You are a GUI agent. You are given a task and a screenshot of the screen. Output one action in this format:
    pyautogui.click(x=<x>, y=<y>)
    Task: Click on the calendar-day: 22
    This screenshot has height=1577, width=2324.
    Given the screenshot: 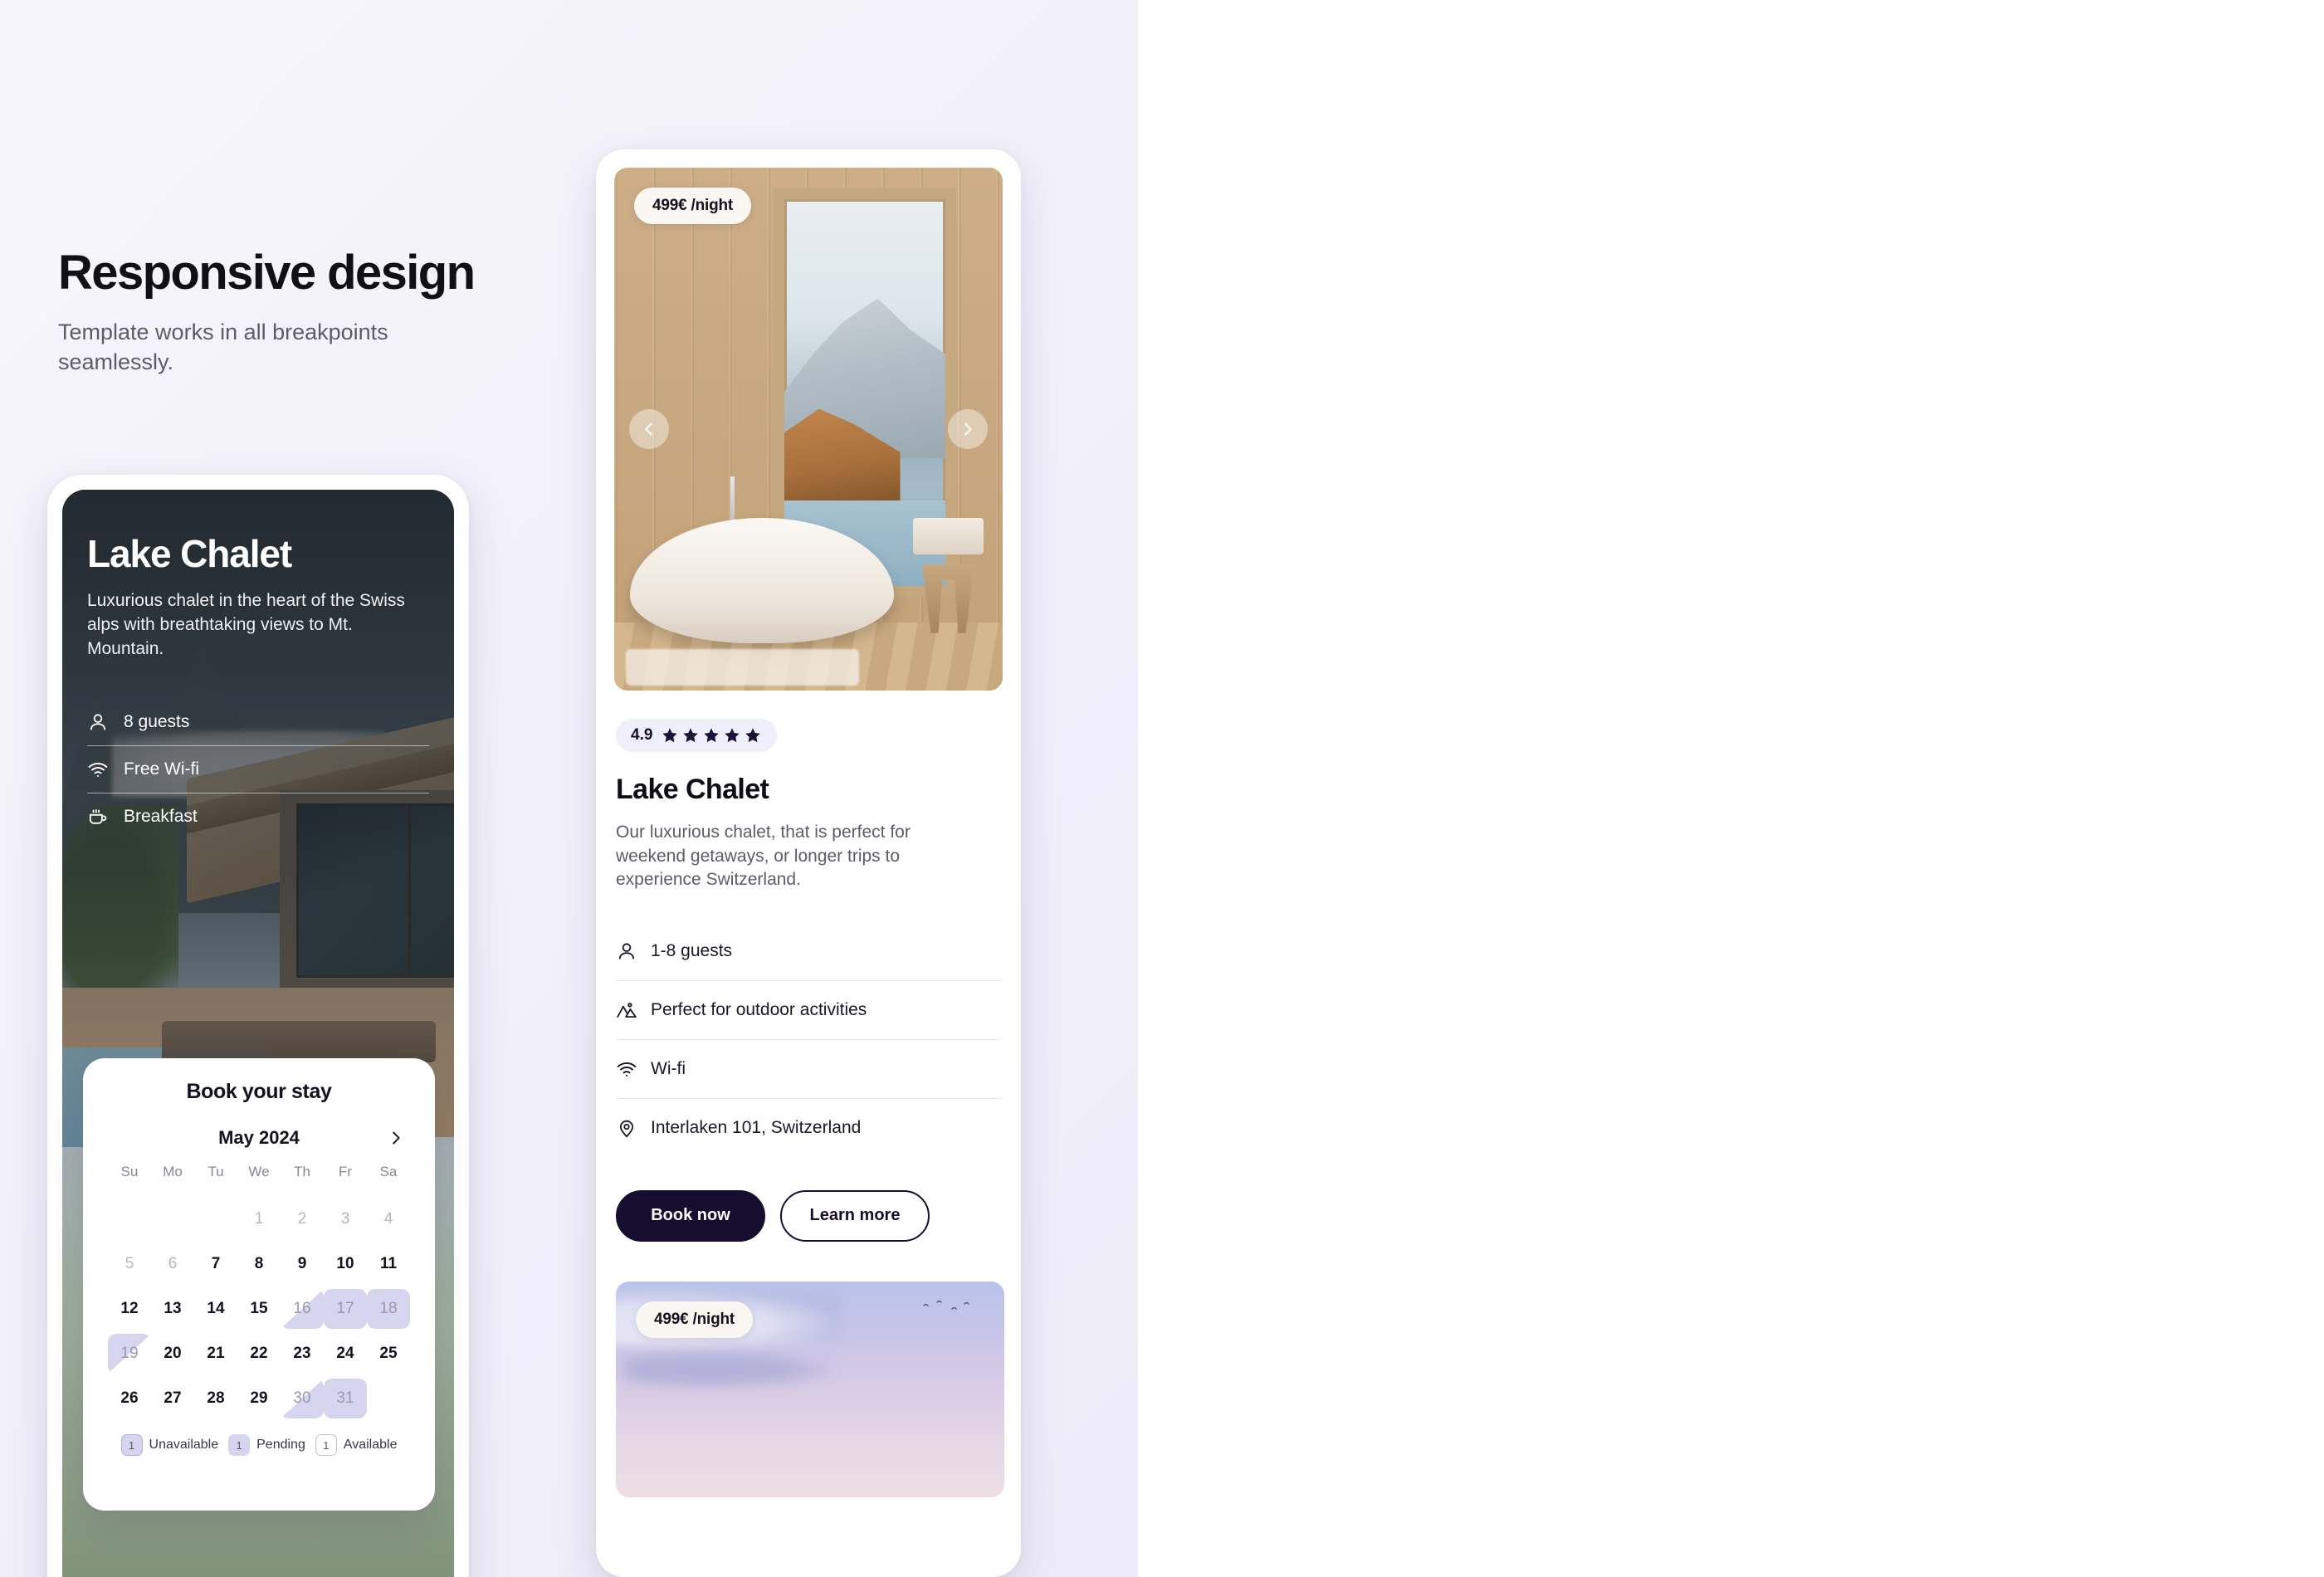 What is the action you would take?
    pyautogui.click(x=259, y=1353)
    